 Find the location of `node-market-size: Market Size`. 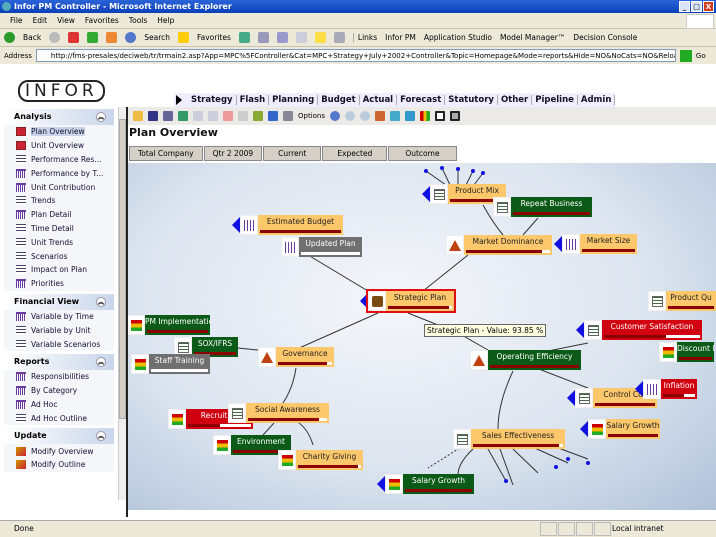

node-market-size: Market Size is located at coordinates (599, 244).